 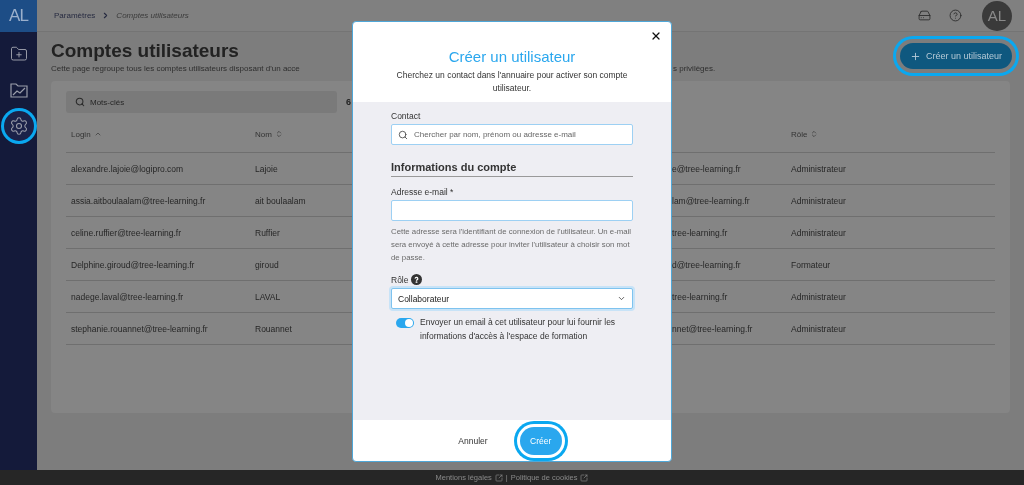 What do you see at coordinates (915, 56) in the screenshot?
I see `plus-icon` at bounding box center [915, 56].